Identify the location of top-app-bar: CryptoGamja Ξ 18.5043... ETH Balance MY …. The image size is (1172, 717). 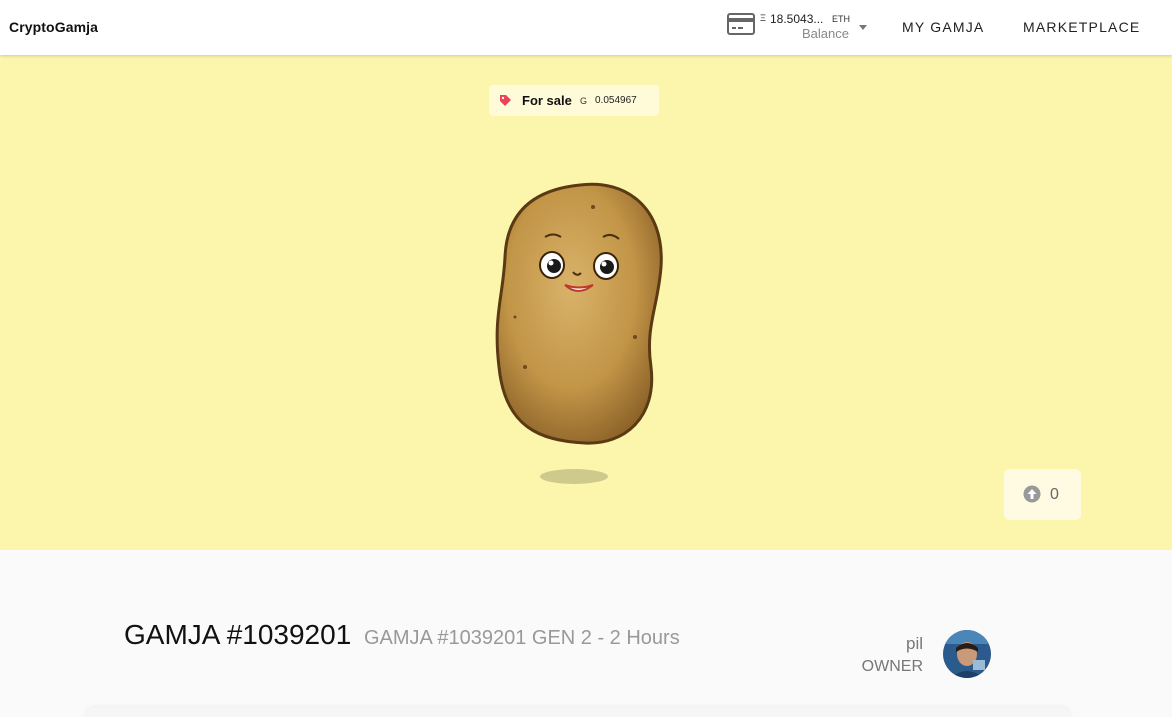
(586, 27).